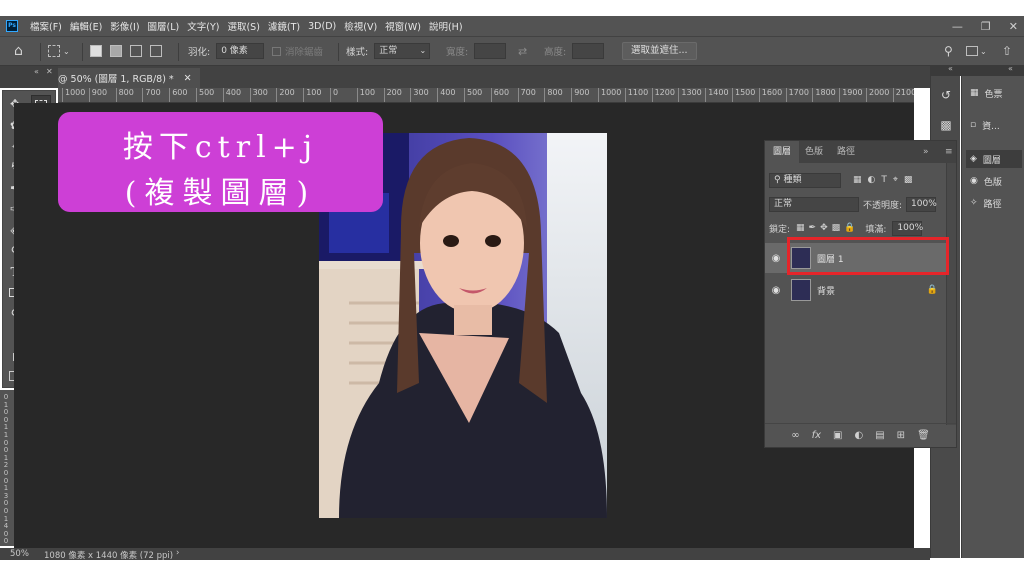  I want to click on tab-layers: 圖層, so click(782, 152).